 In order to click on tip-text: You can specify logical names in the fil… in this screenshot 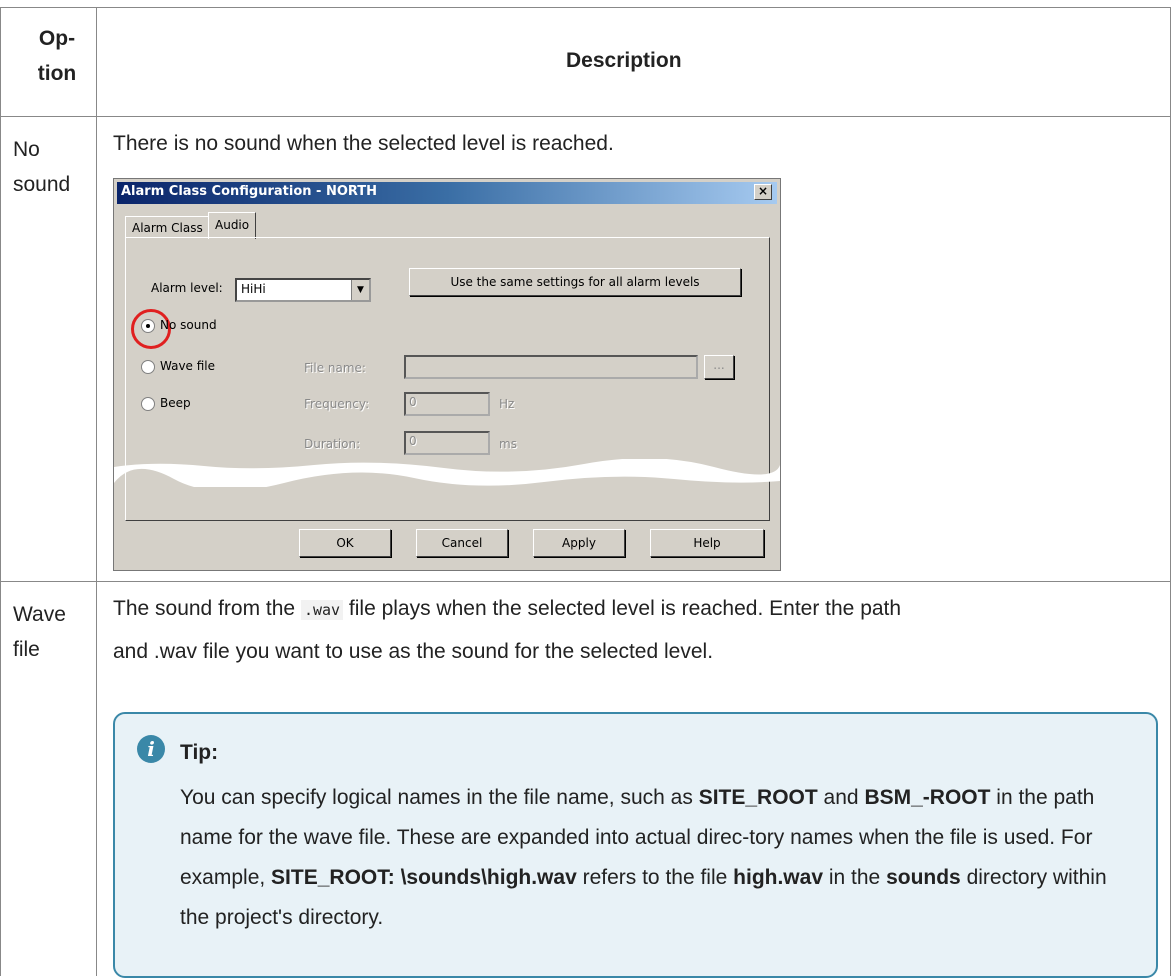, I will do `click(439, 797)`.